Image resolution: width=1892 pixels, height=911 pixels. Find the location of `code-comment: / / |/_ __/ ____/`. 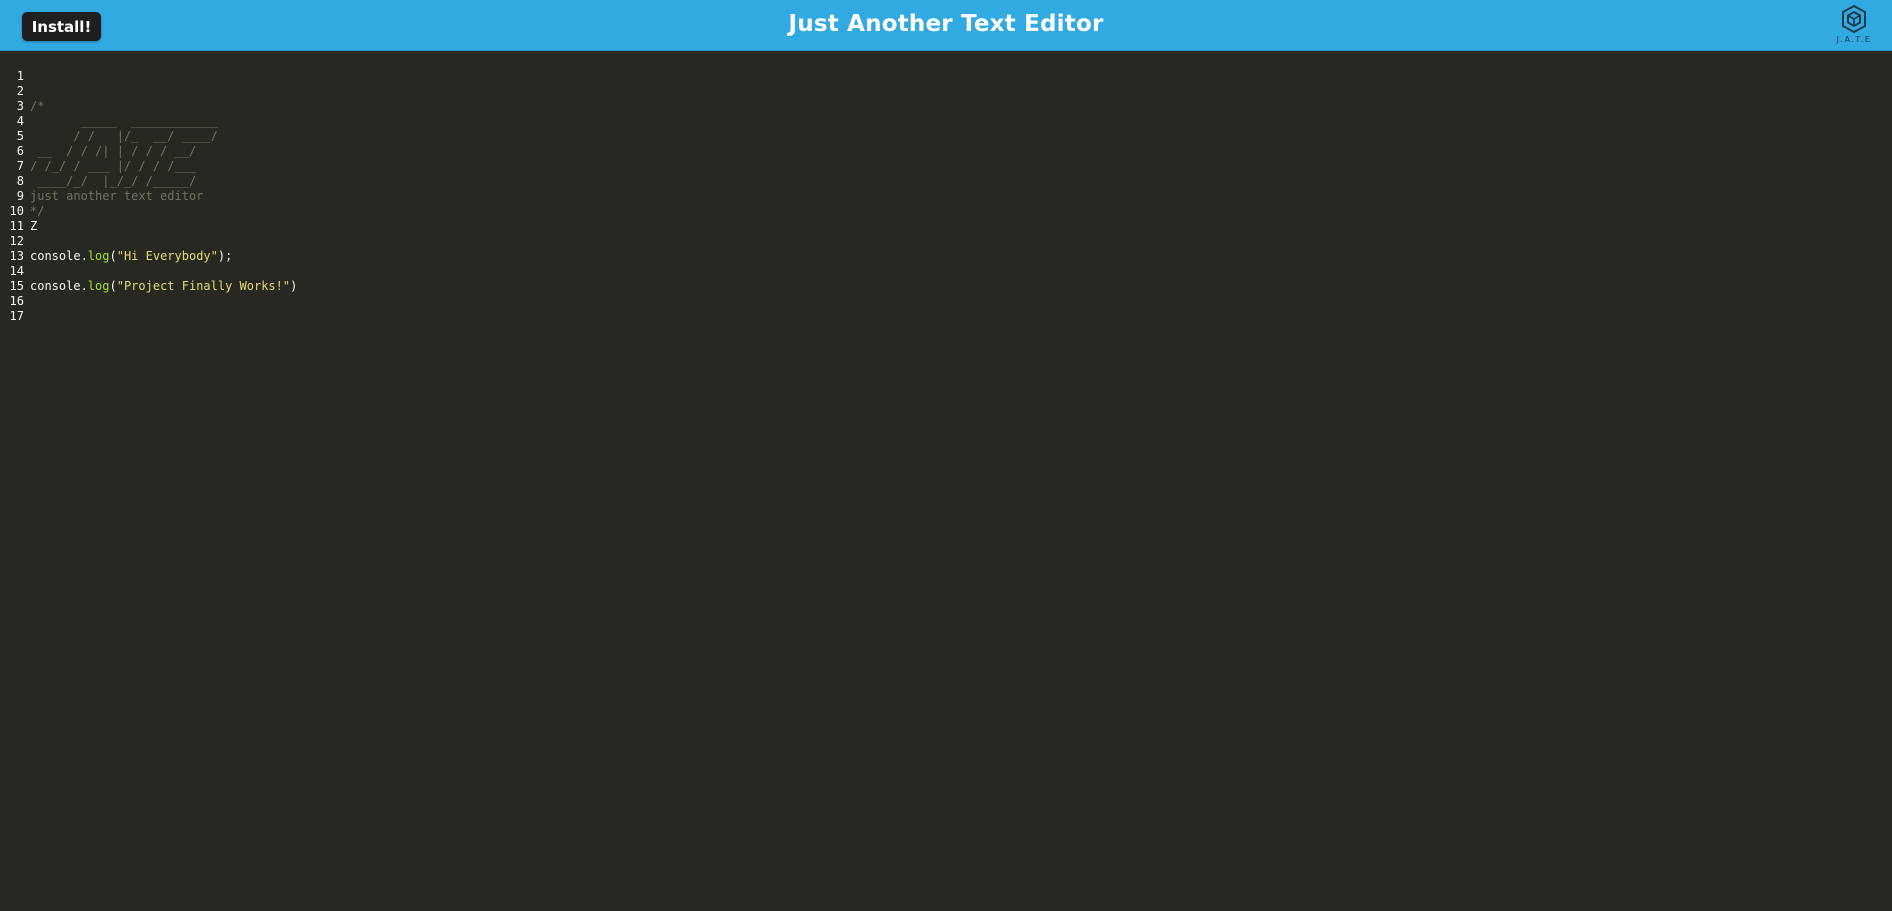

code-comment: / / |/_ __/ ____/ is located at coordinates (124, 136).